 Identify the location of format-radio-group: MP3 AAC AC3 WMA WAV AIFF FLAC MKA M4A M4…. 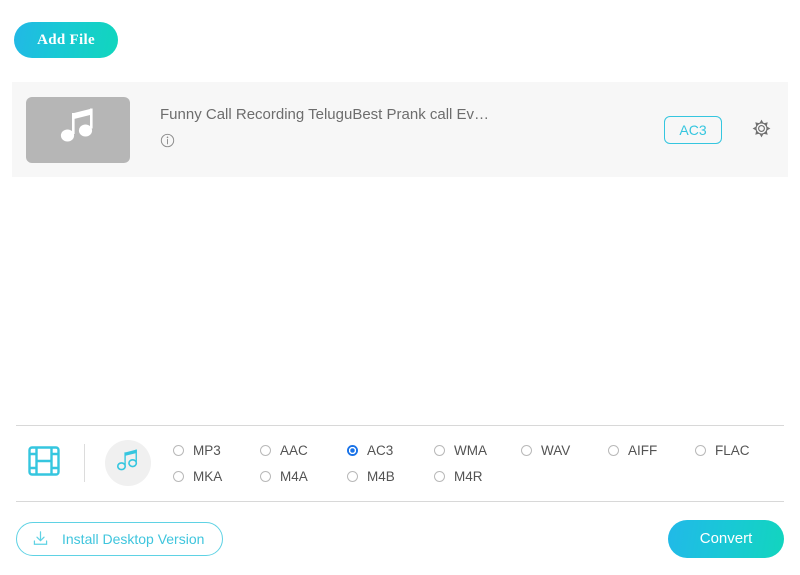
(486, 463).